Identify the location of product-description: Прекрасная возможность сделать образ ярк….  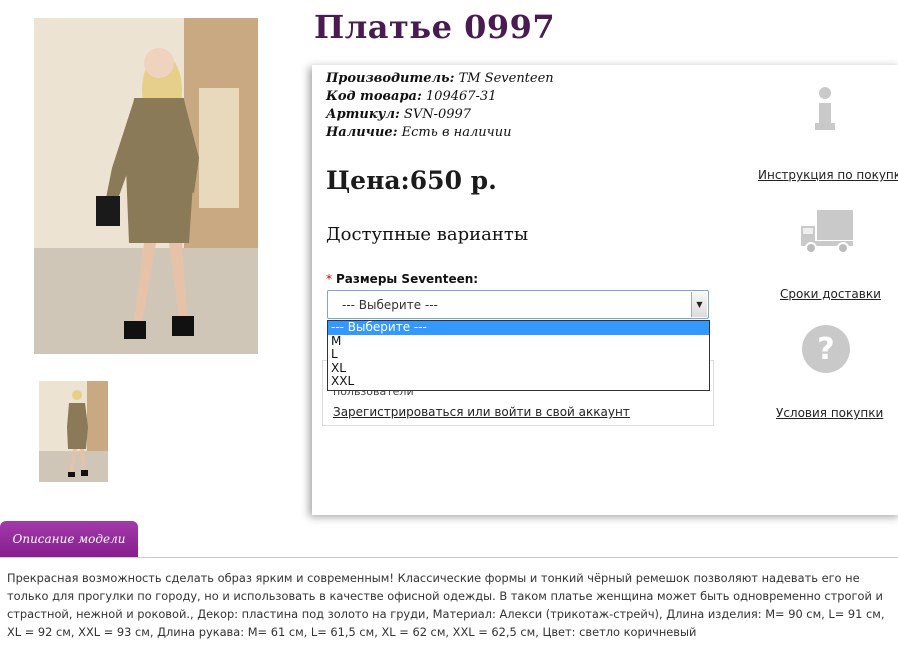
(446, 605).